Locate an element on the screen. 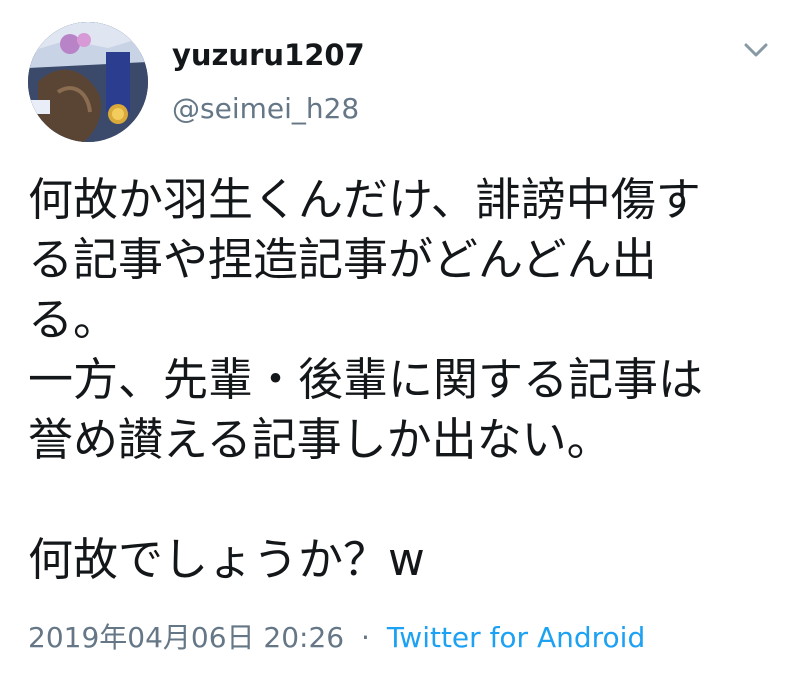 The height and width of the screenshot is (682, 800). tweet-text-line: 何故か羽生くんだけ、誹謗中傷す is located at coordinates (364, 199).